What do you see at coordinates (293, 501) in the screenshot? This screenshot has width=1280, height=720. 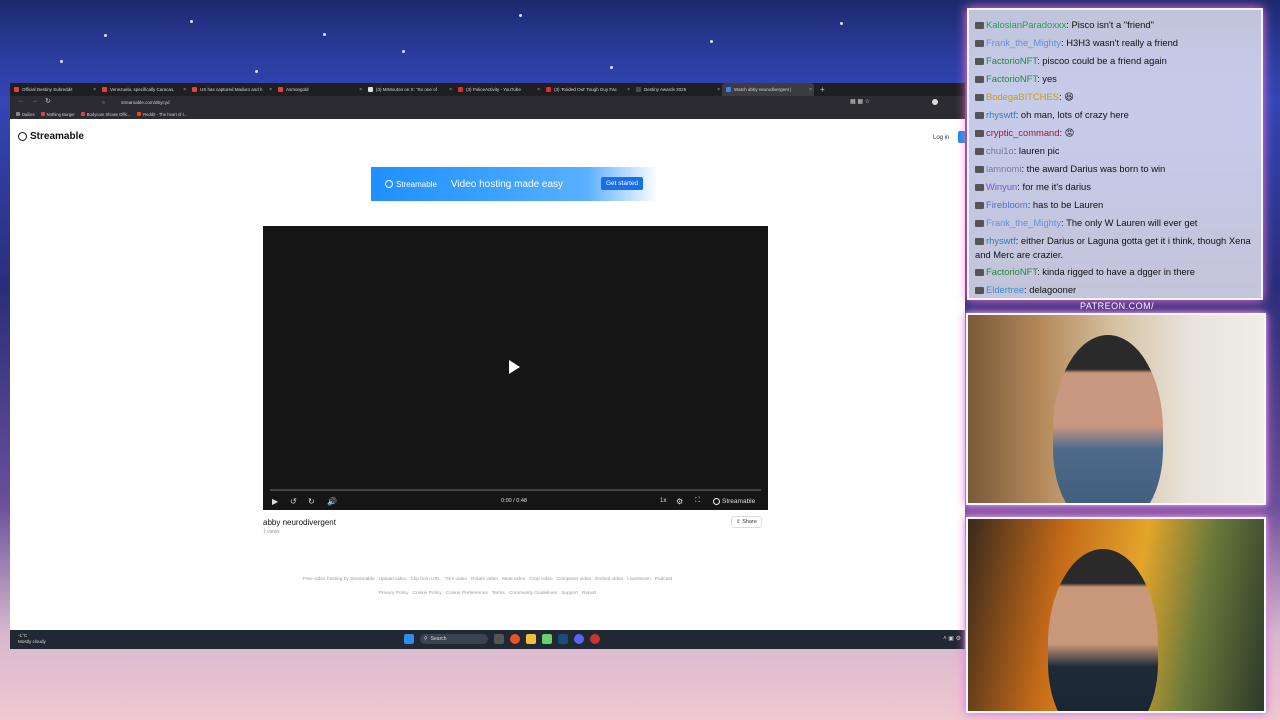 I see `rewind-icon: ↺` at bounding box center [293, 501].